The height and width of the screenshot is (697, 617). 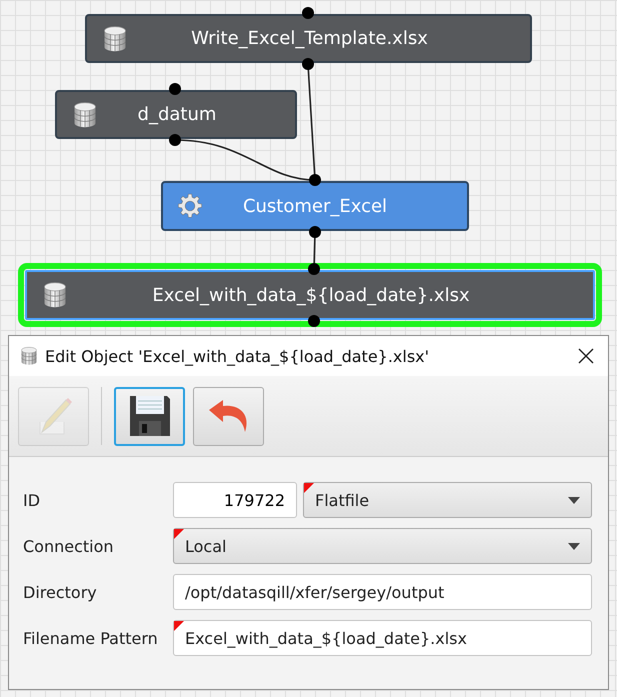 I want to click on node-label: d_datum, so click(x=177, y=114).